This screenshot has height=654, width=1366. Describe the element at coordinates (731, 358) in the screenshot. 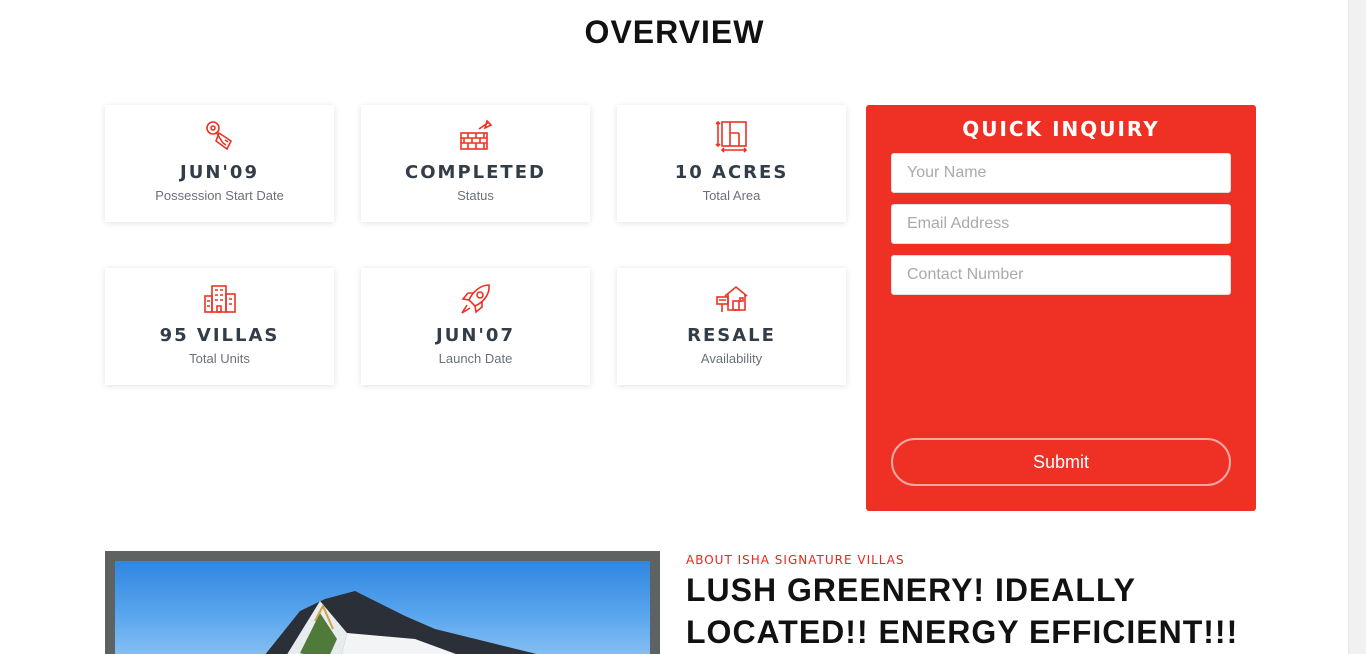

I see `card-label: Availability` at that location.